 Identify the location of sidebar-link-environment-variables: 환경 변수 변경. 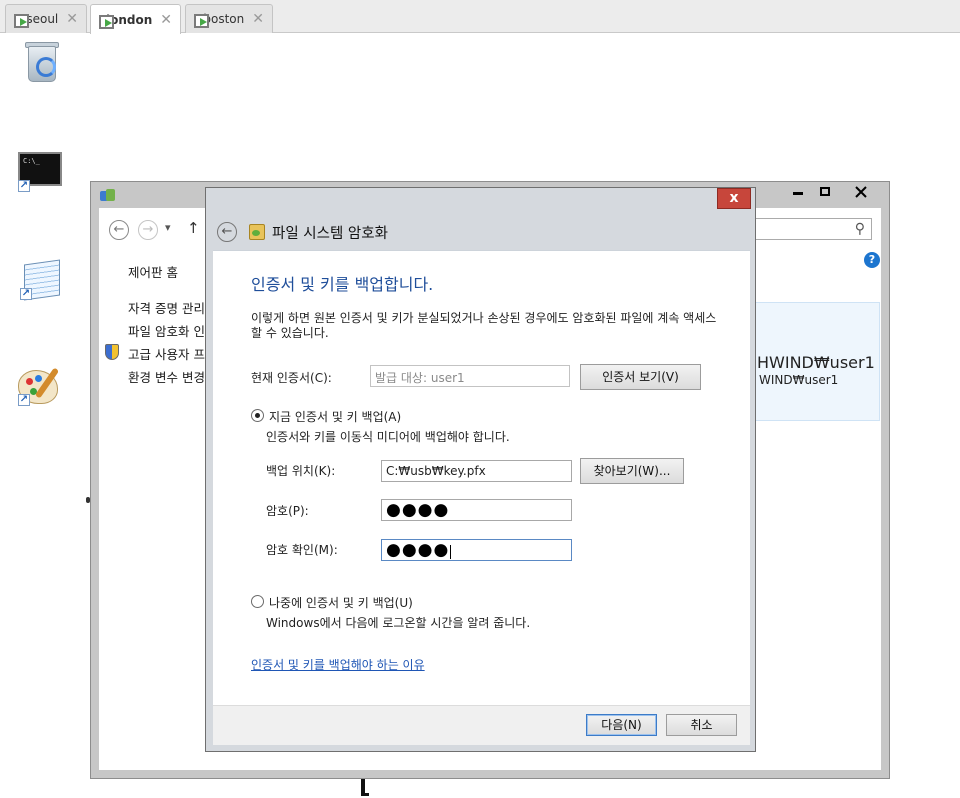
(166, 376).